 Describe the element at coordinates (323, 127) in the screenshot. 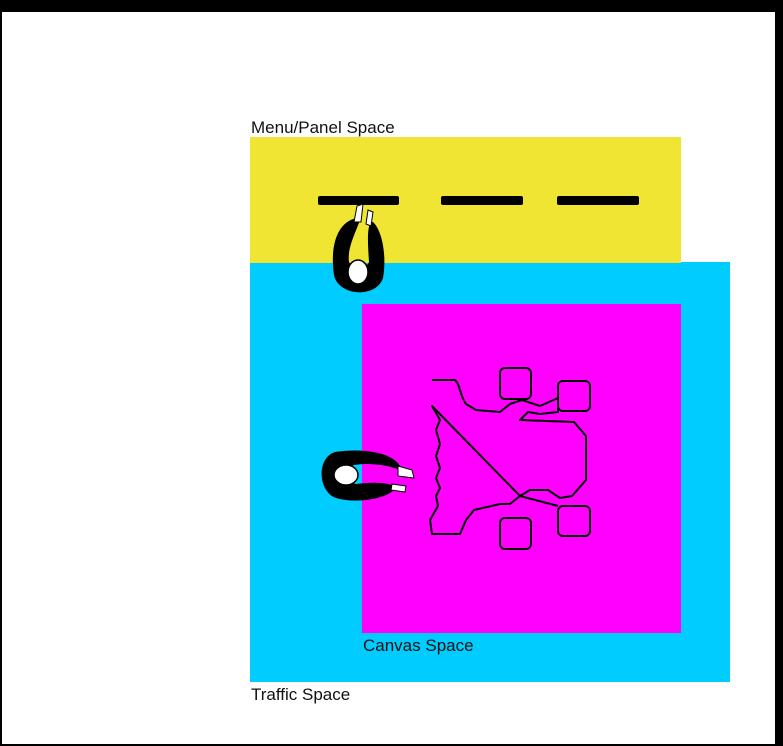

I see `menu-panel-space-label: Menu/Panel Space` at that location.